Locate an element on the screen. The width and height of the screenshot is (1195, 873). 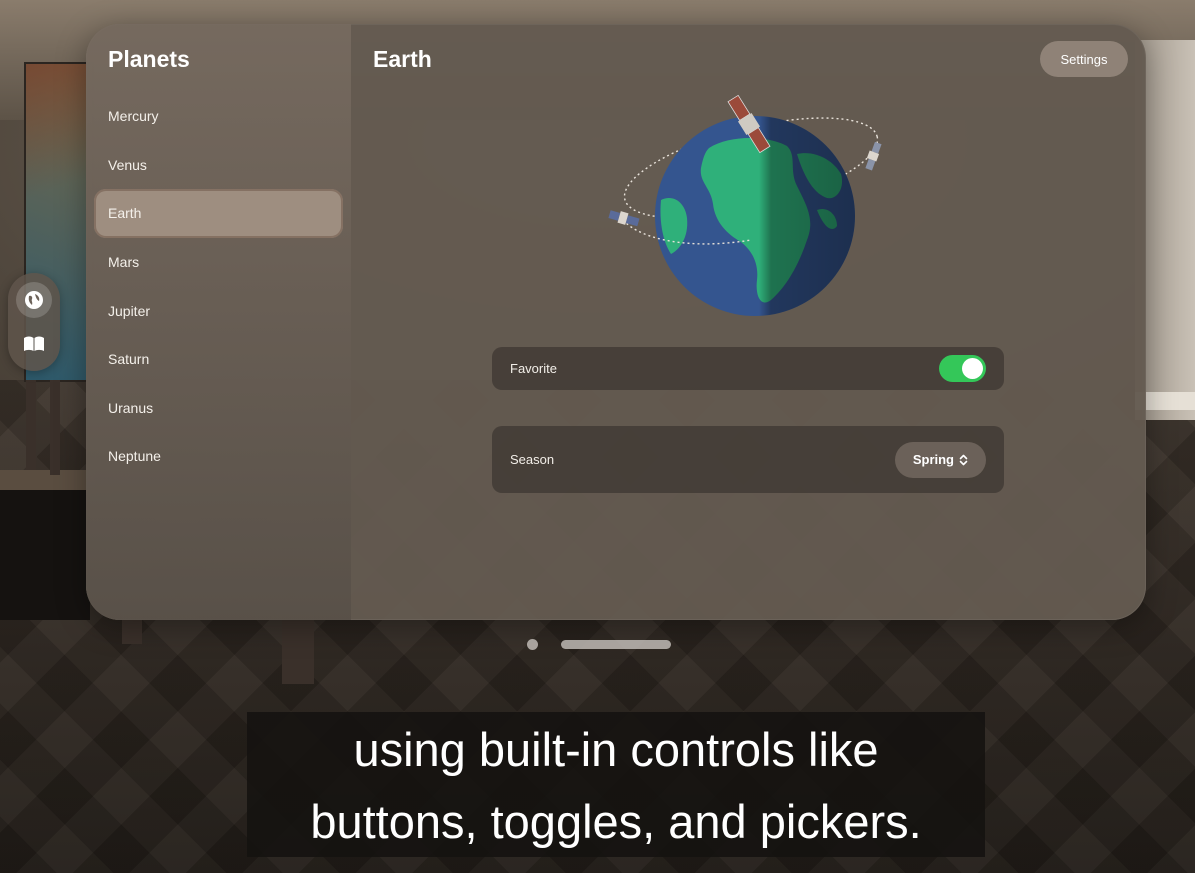
globe-icon is located at coordinates (34, 299).